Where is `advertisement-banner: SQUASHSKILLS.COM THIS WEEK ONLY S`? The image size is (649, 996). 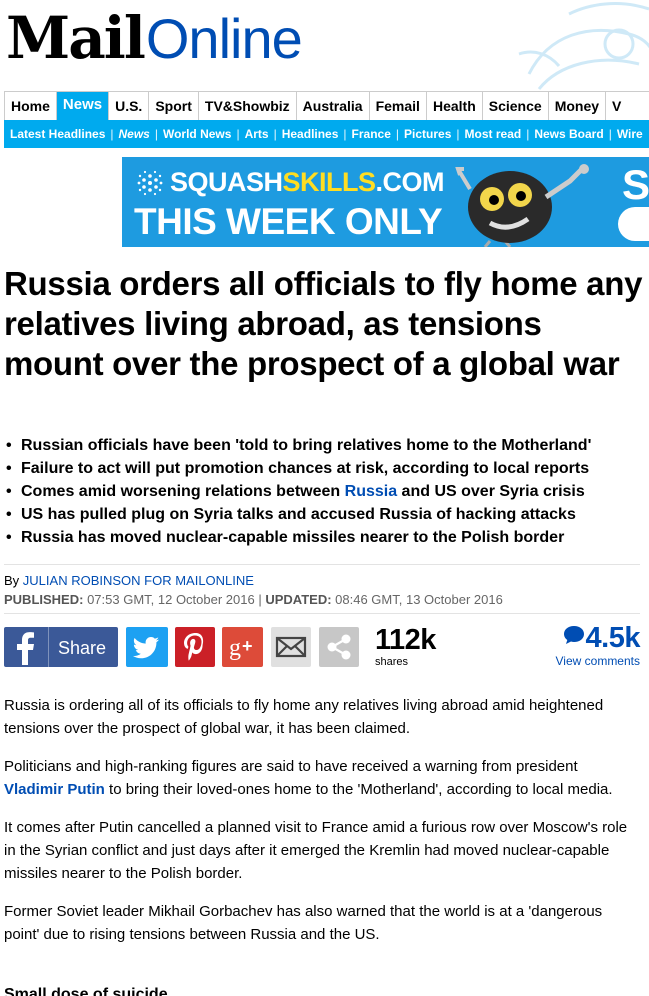
advertisement-banner: SQUASHSKILLS.COM THIS WEEK ONLY S is located at coordinates (385, 202).